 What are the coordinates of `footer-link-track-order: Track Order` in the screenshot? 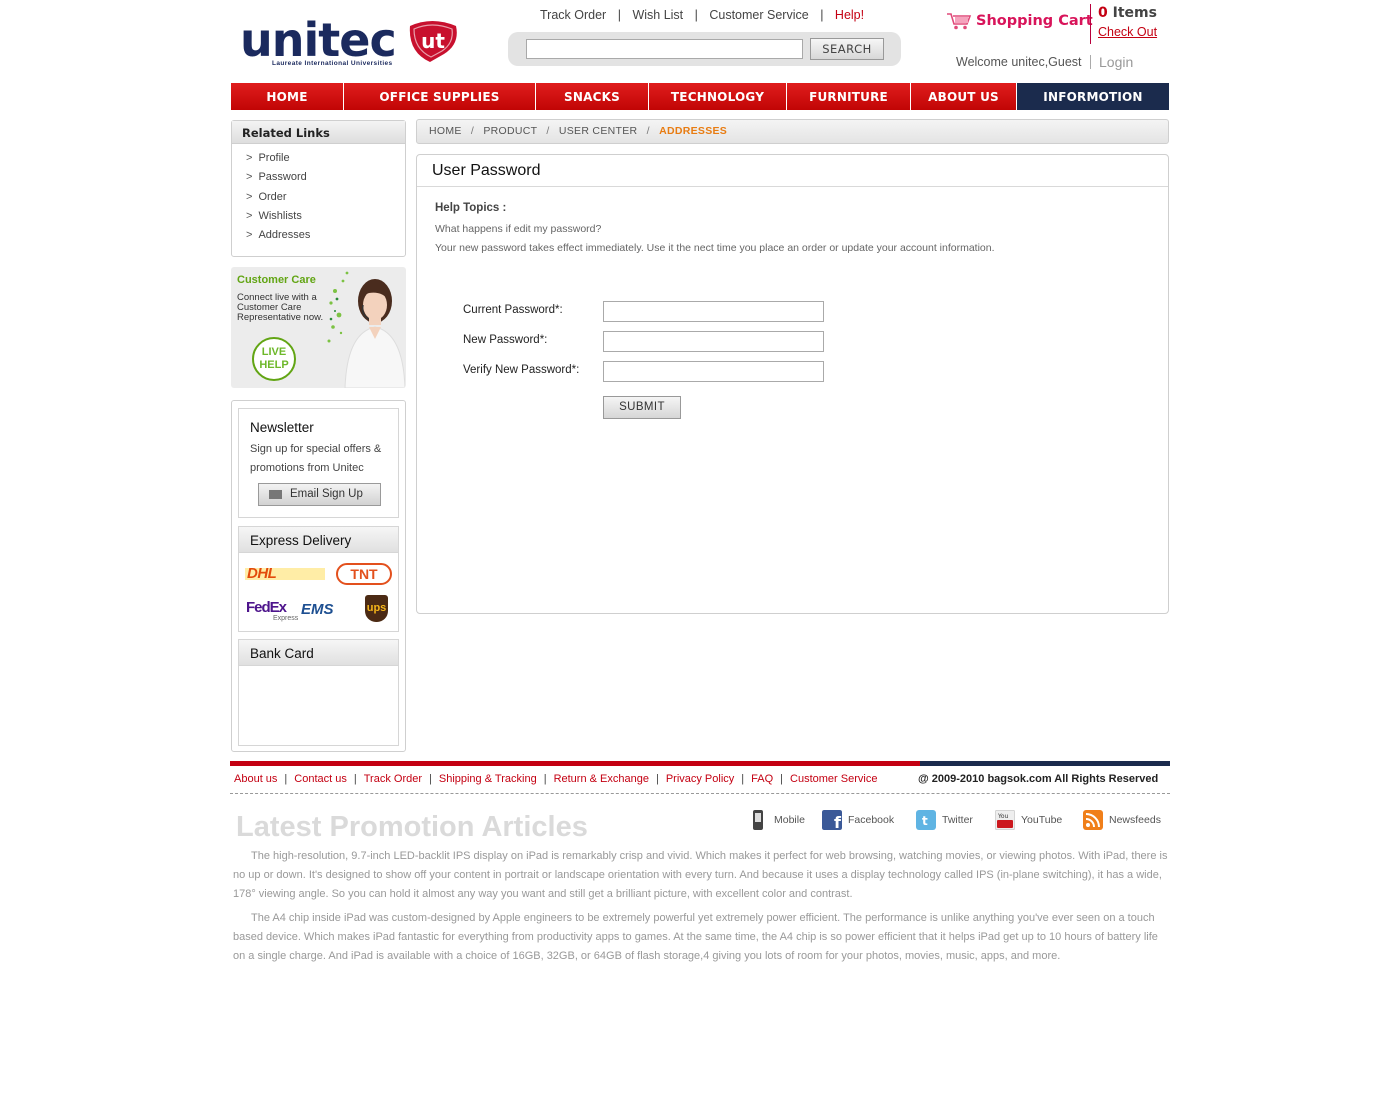 It's located at (393, 779).